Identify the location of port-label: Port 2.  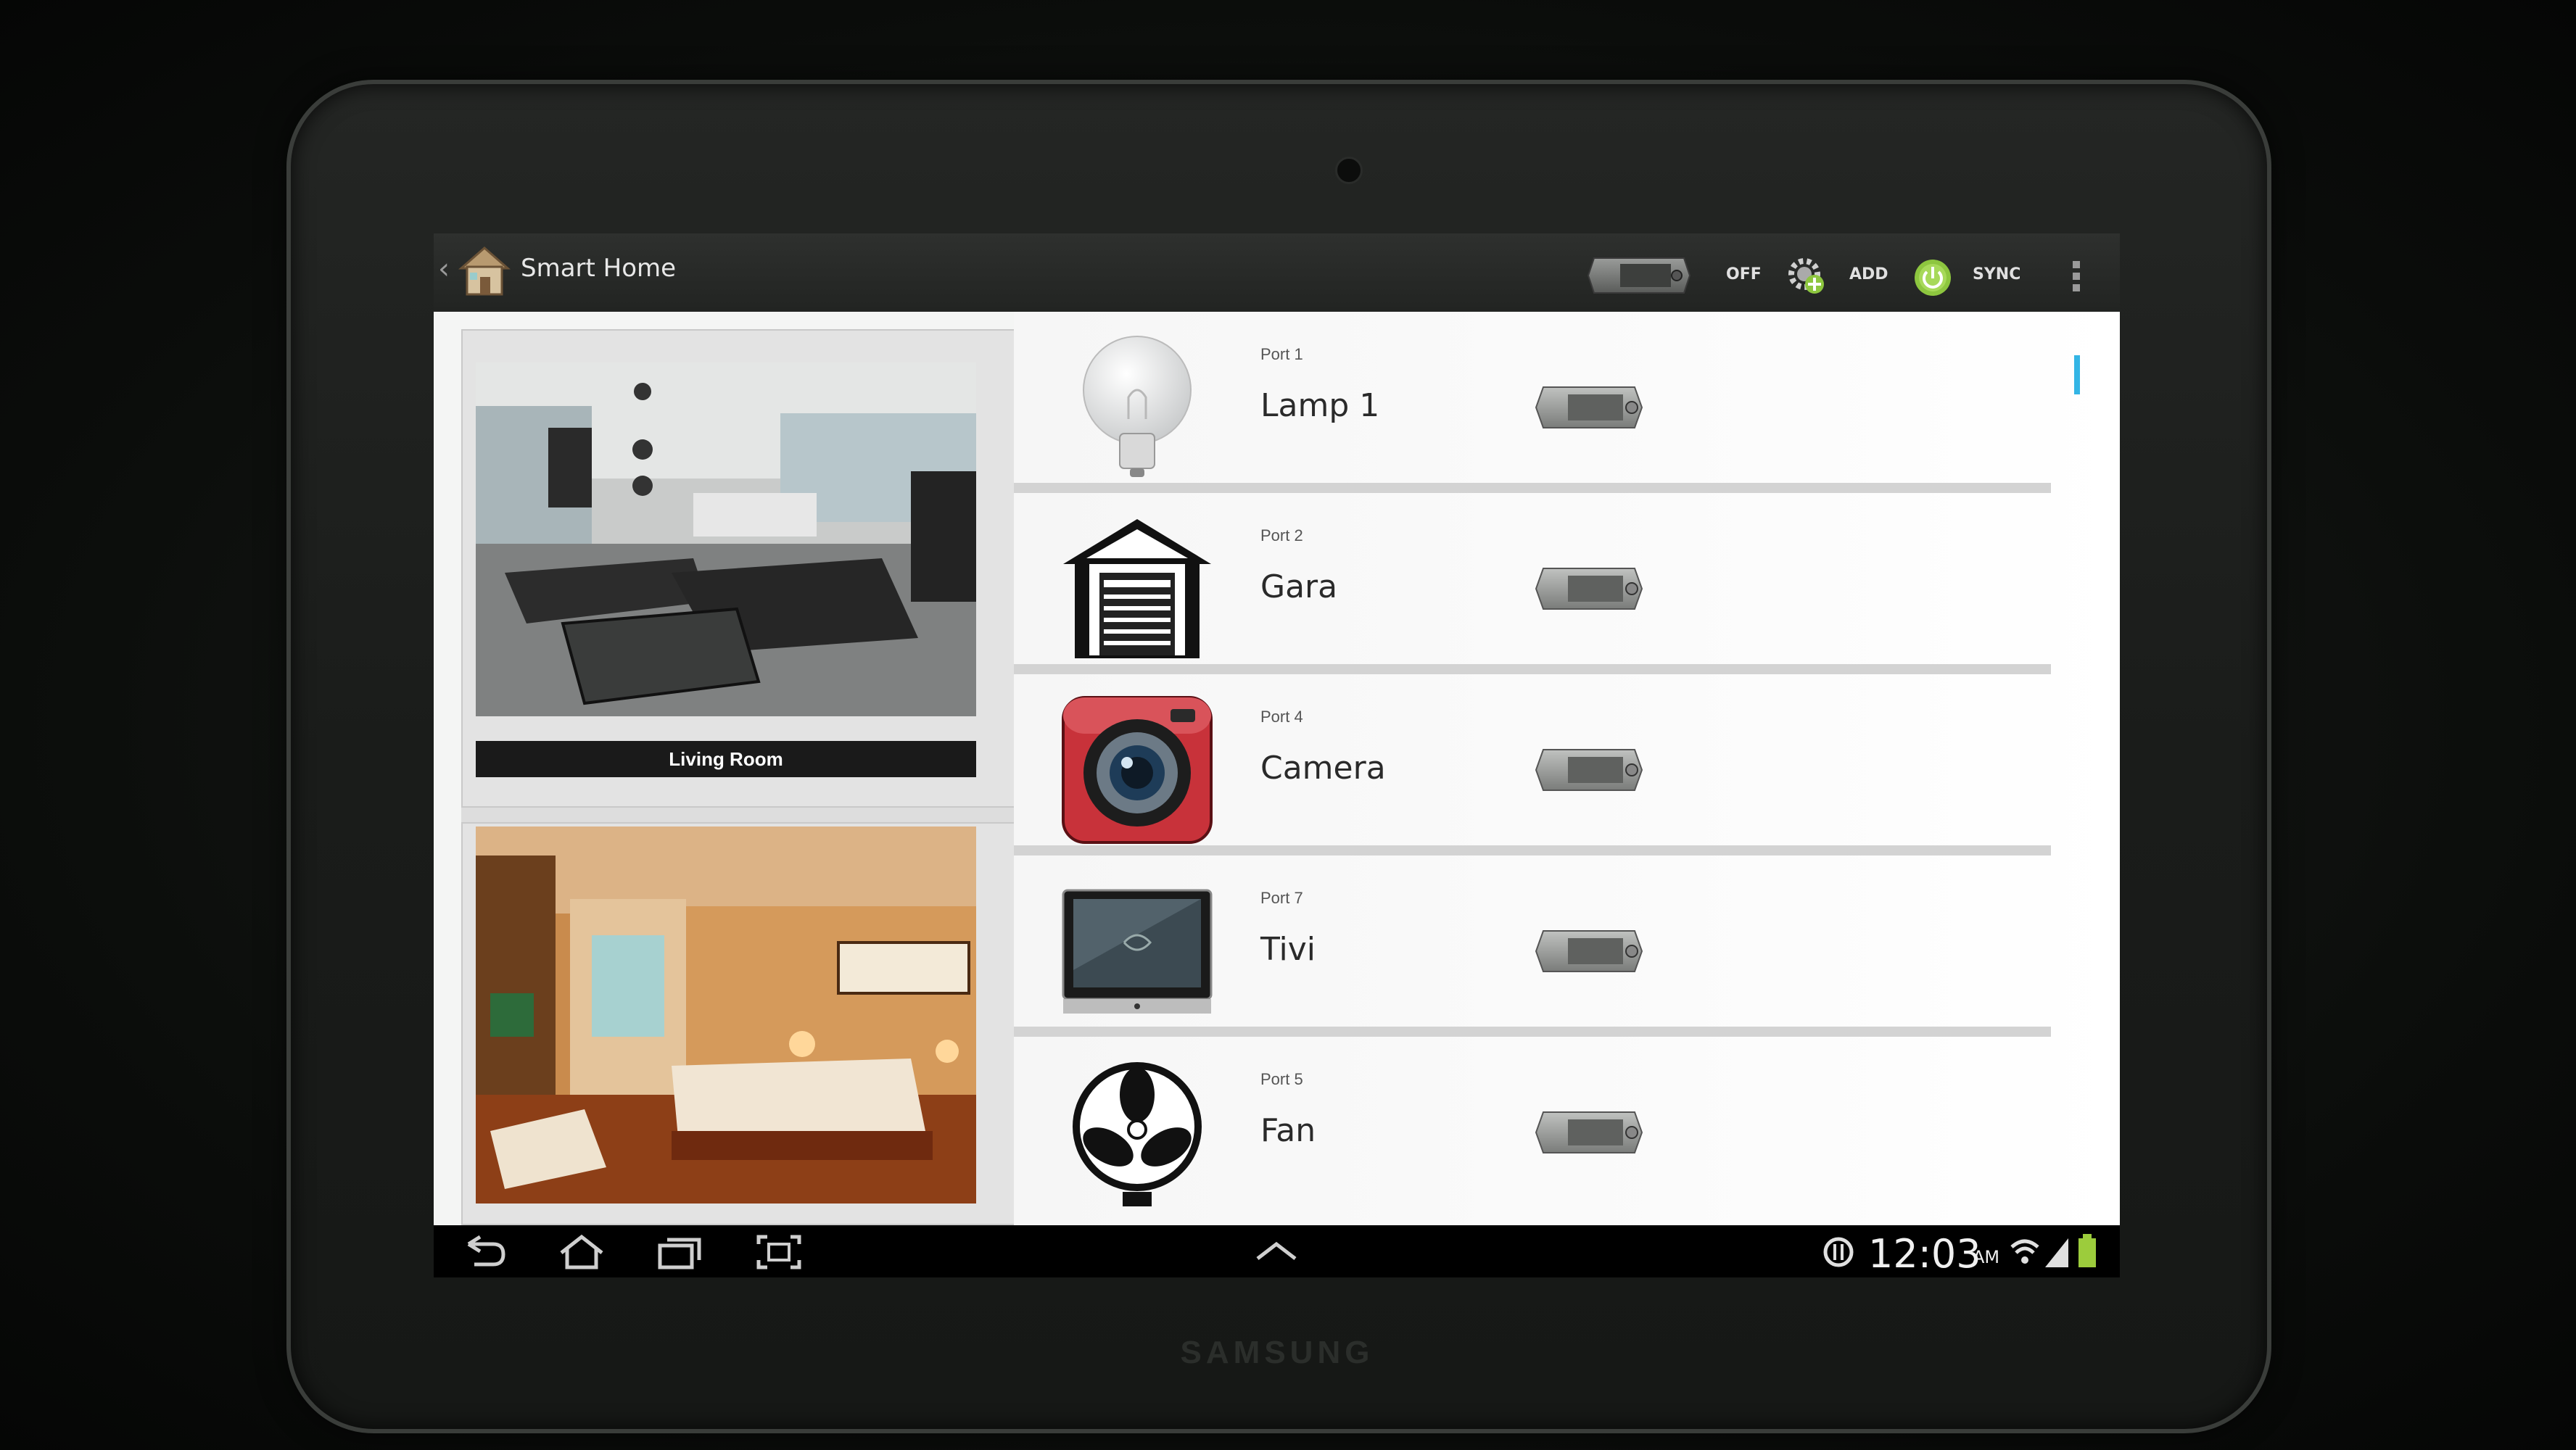
(1281, 535).